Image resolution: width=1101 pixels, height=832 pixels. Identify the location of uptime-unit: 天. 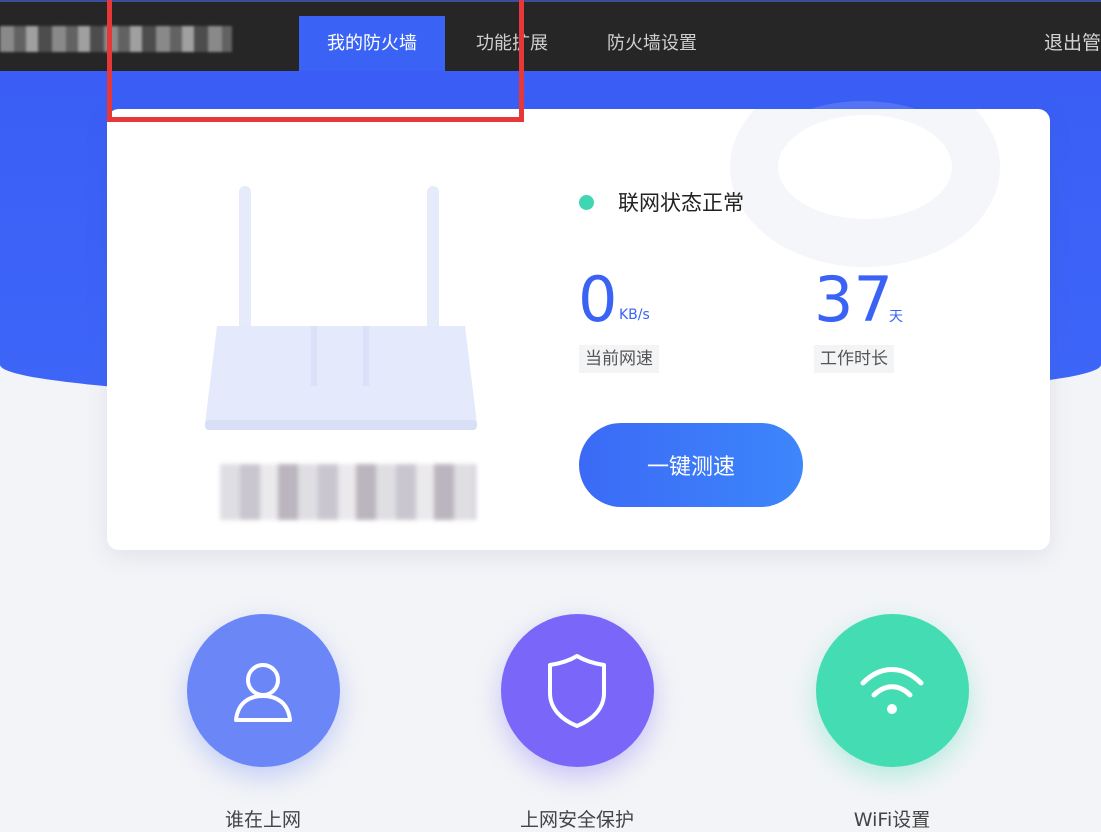
(896, 317).